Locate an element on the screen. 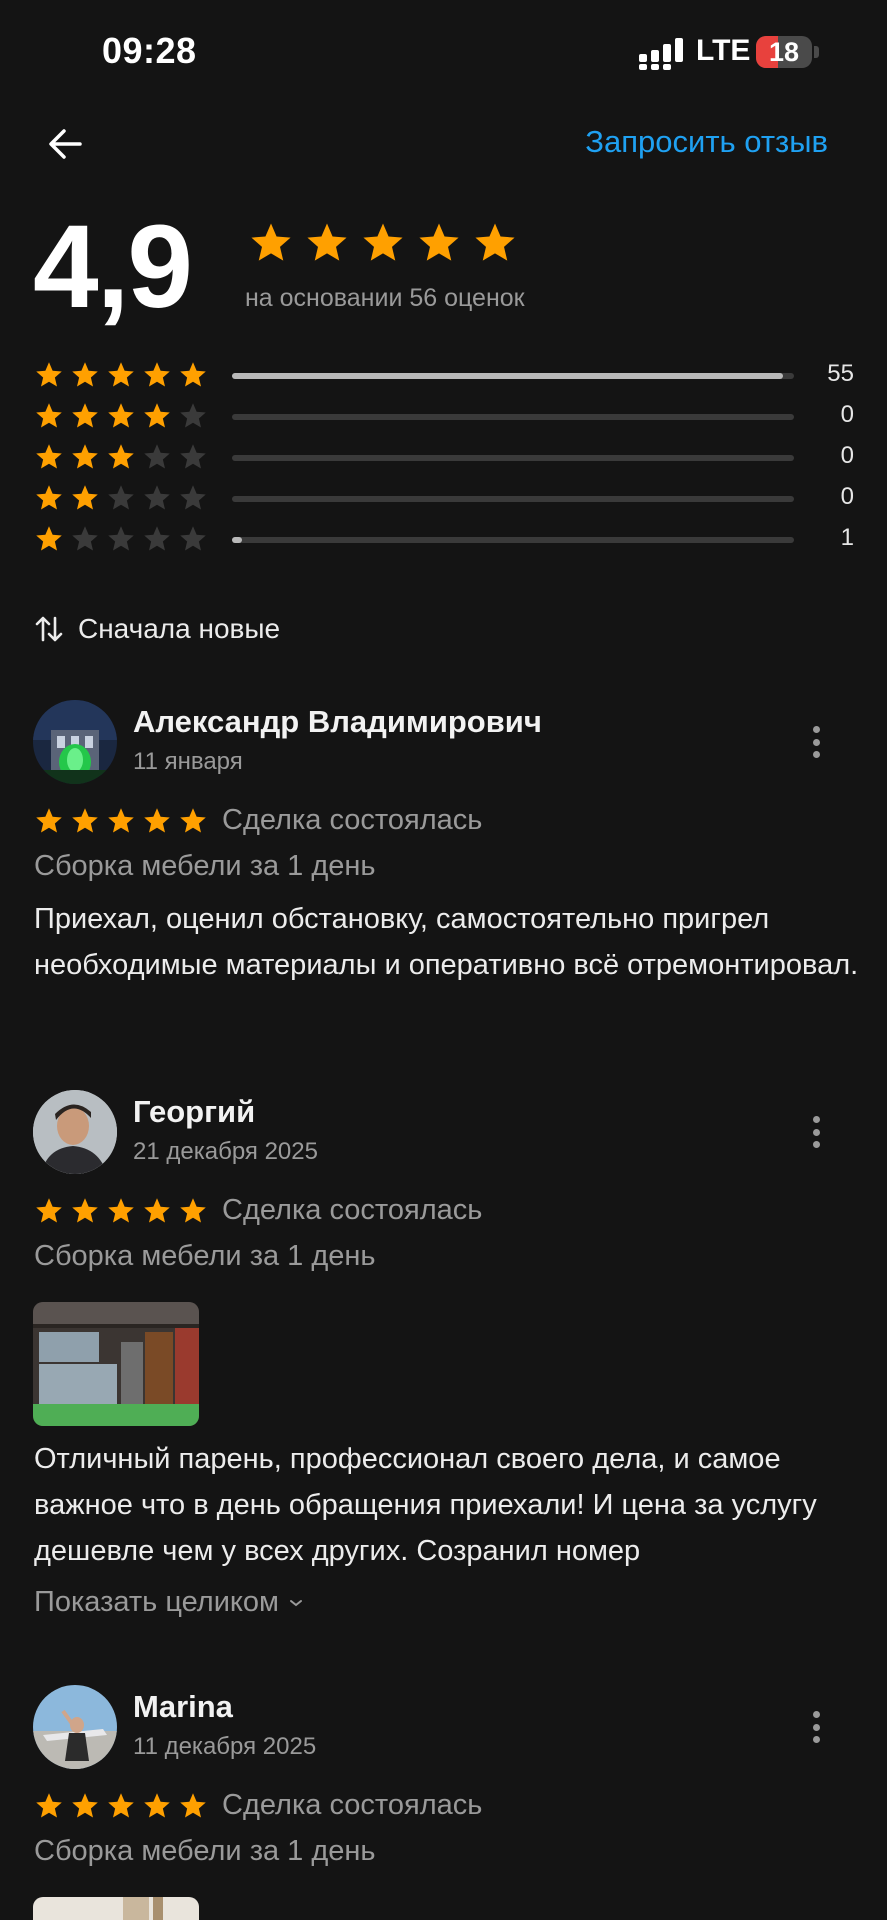 This screenshot has height=1920, width=887. summary-stars is located at coordinates (383, 243).